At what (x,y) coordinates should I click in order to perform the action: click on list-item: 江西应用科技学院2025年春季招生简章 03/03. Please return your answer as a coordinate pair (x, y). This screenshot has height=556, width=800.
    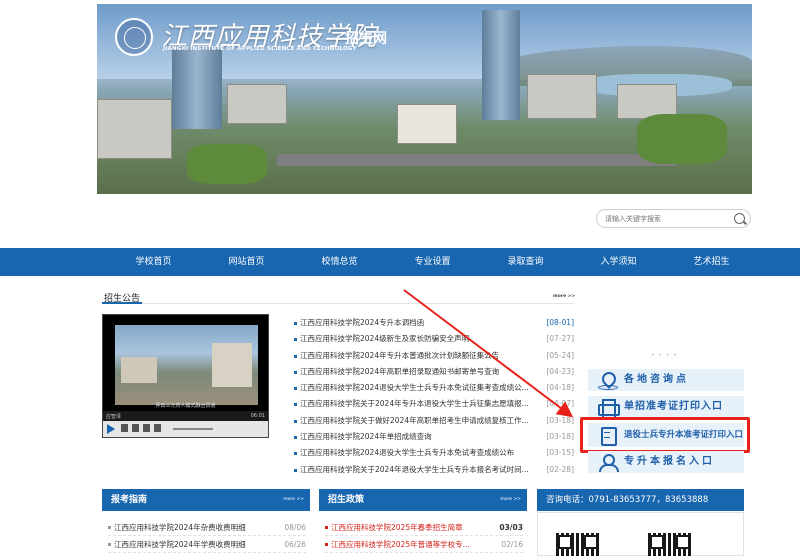
    Looking at the image, I should click on (424, 527).